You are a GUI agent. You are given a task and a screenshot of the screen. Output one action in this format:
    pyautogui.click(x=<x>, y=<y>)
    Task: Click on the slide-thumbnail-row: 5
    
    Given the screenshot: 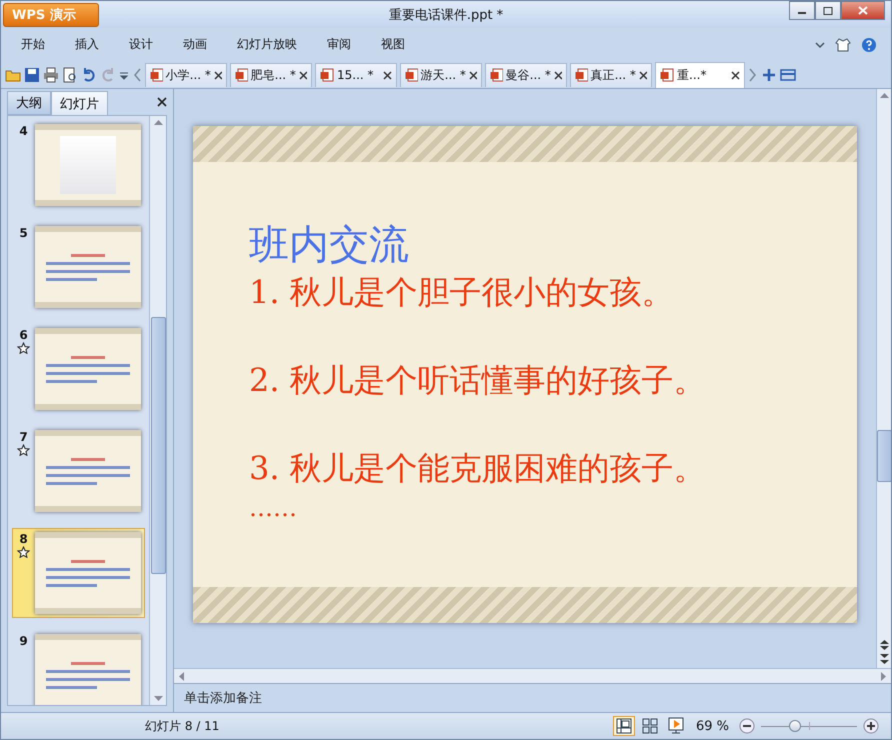 What is the action you would take?
    pyautogui.click(x=78, y=267)
    